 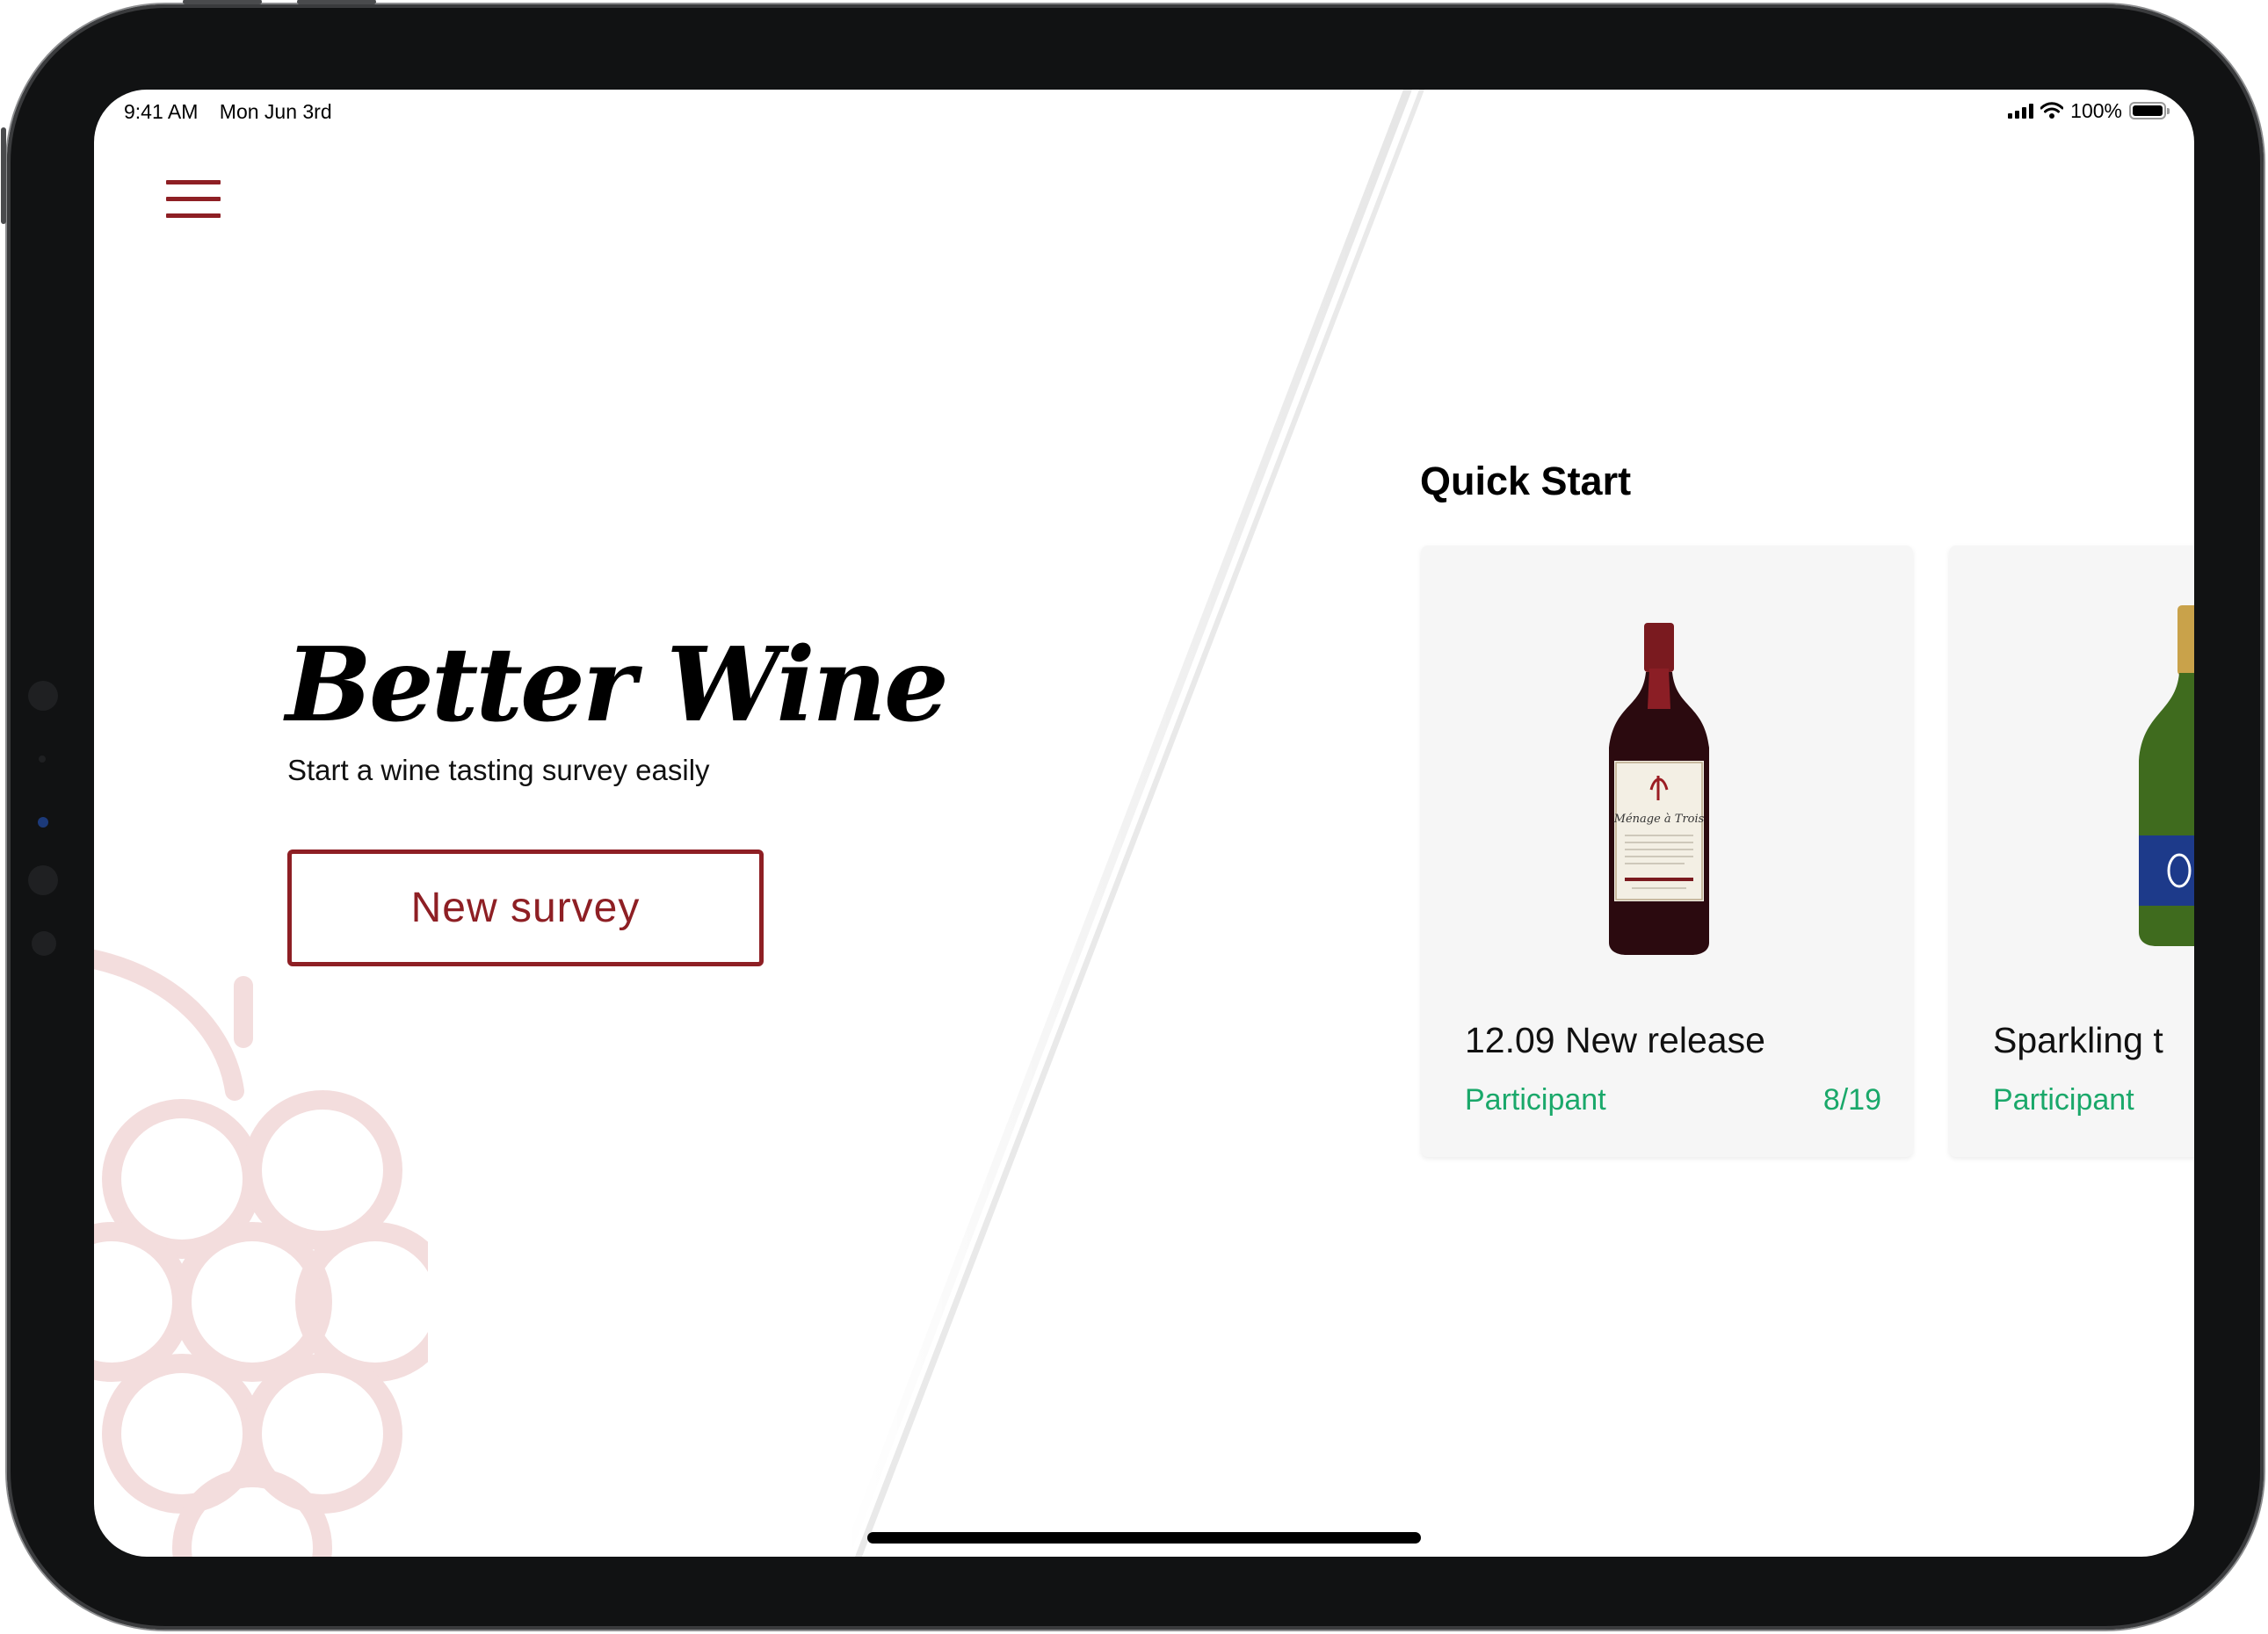 What do you see at coordinates (499, 770) in the screenshot?
I see `app-tagline: Start a wine tasting survey easily` at bounding box center [499, 770].